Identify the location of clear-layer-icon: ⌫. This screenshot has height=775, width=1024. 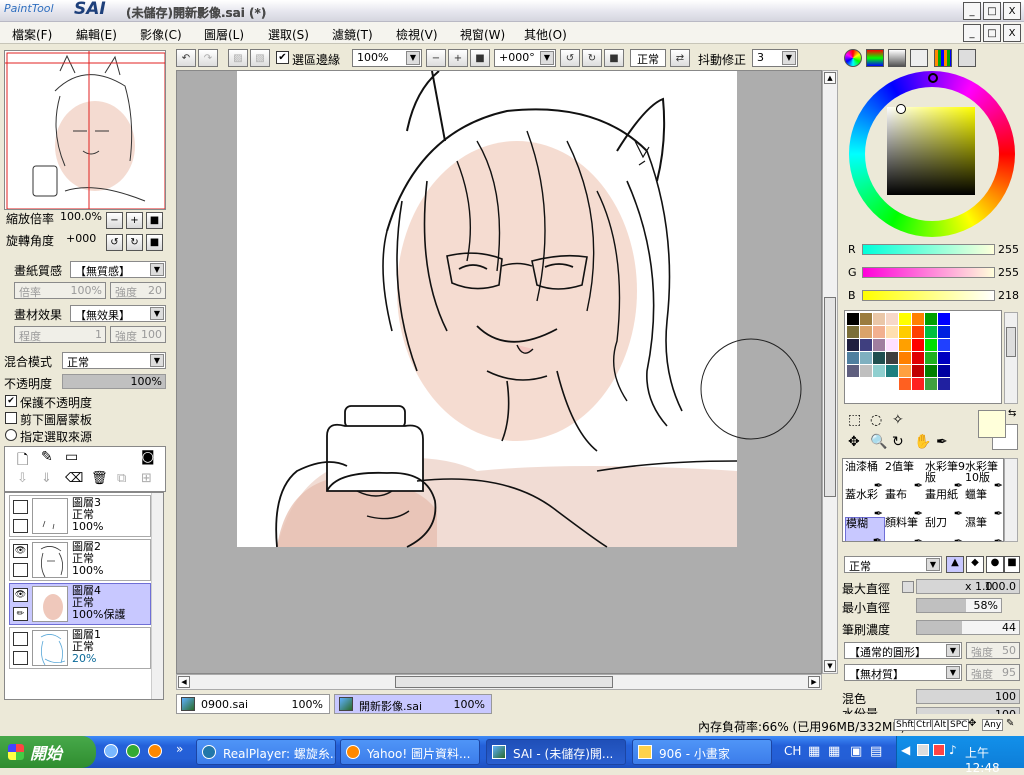
(74, 478).